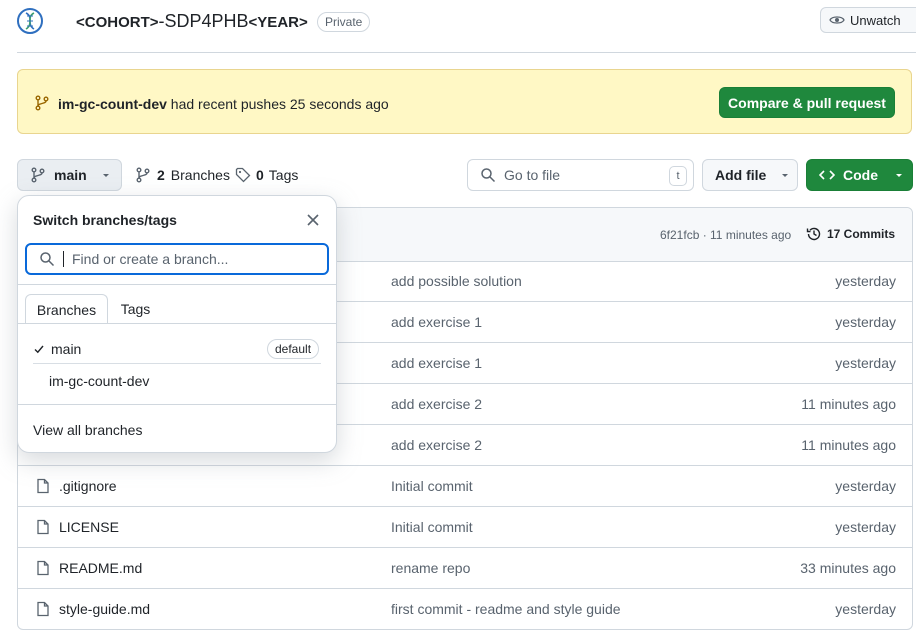 This screenshot has height=637, width=916. Describe the element at coordinates (112, 104) in the screenshot. I see `banner-branch-name: im-gc-count-dev` at that location.